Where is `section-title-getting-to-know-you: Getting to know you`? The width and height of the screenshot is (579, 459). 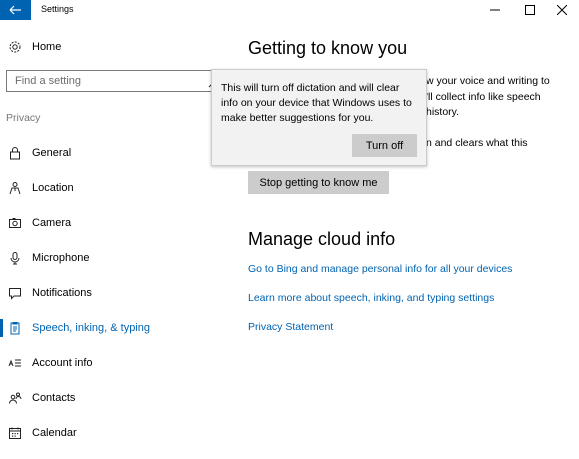 section-title-getting-to-know-you: Getting to know you is located at coordinates (328, 48).